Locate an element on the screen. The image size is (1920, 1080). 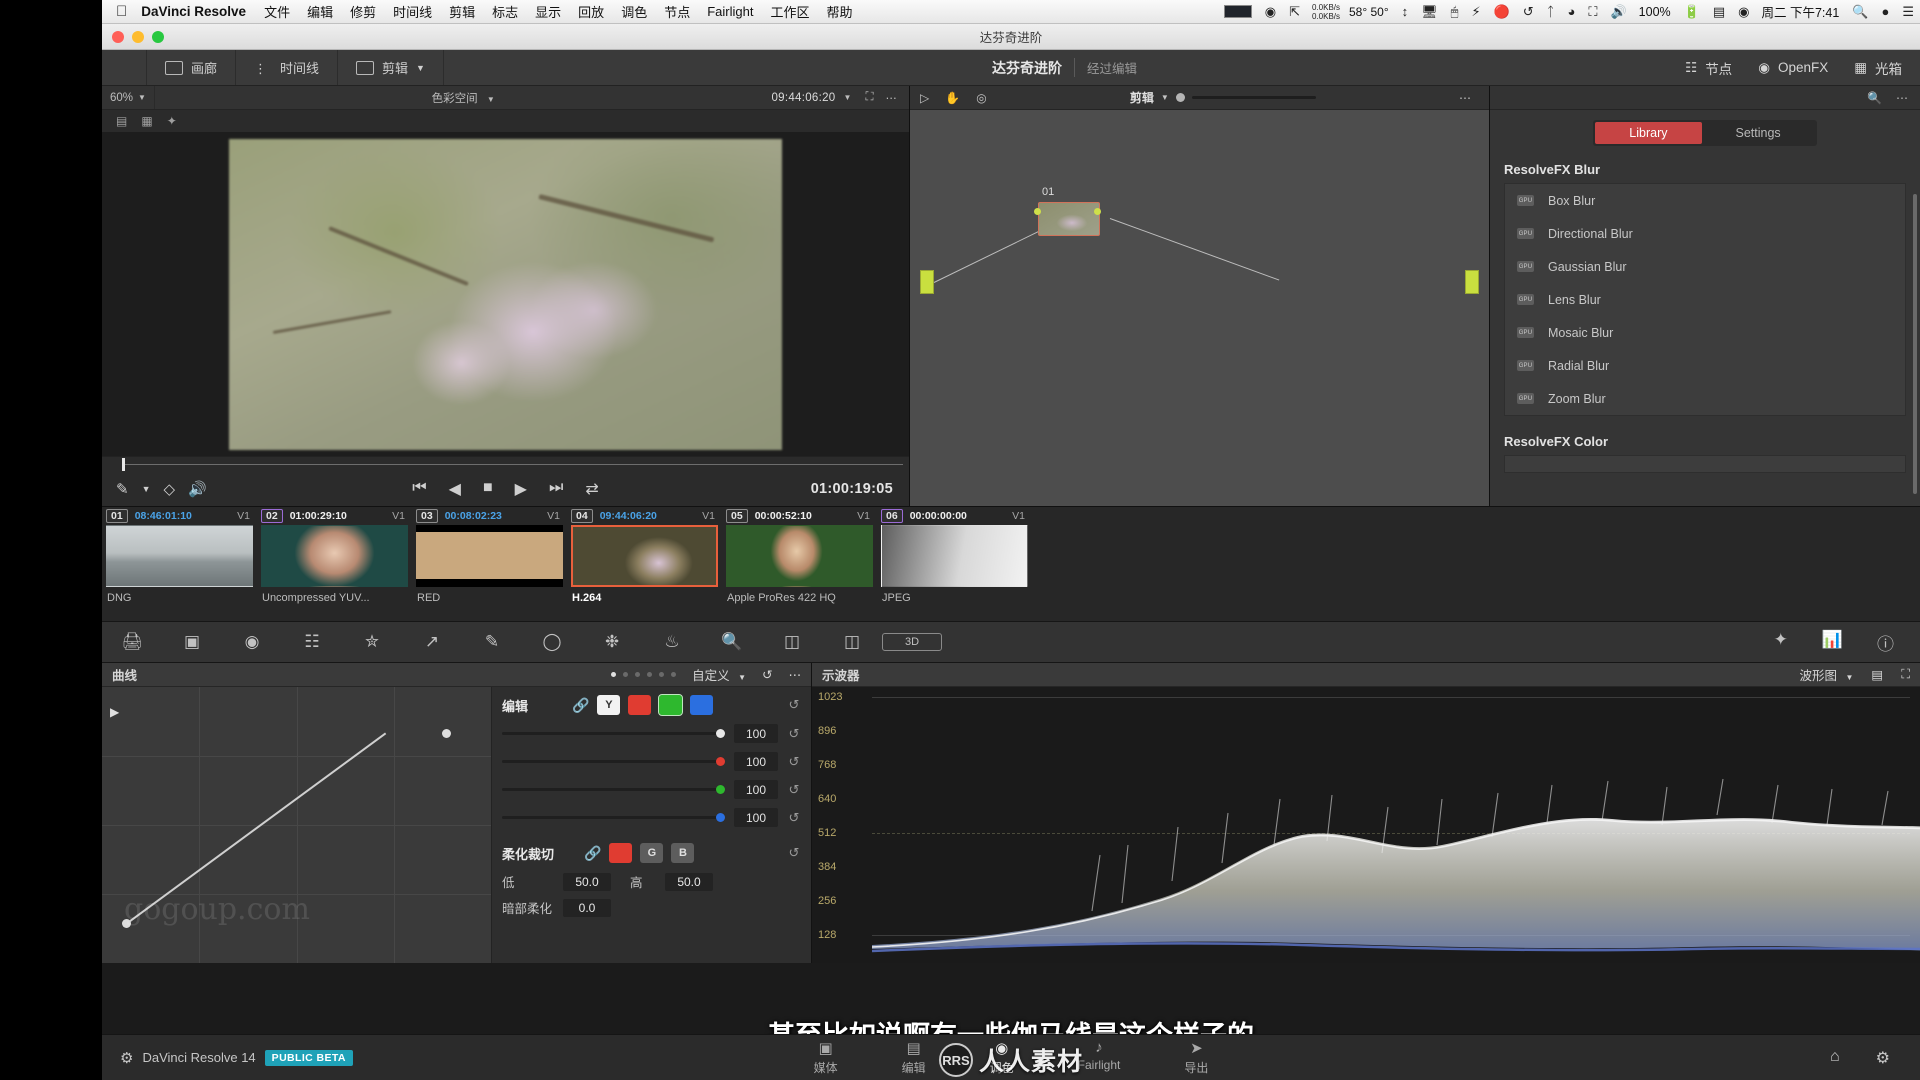
slider-reset-g-icon: ↺ is located at coordinates (794, 790).